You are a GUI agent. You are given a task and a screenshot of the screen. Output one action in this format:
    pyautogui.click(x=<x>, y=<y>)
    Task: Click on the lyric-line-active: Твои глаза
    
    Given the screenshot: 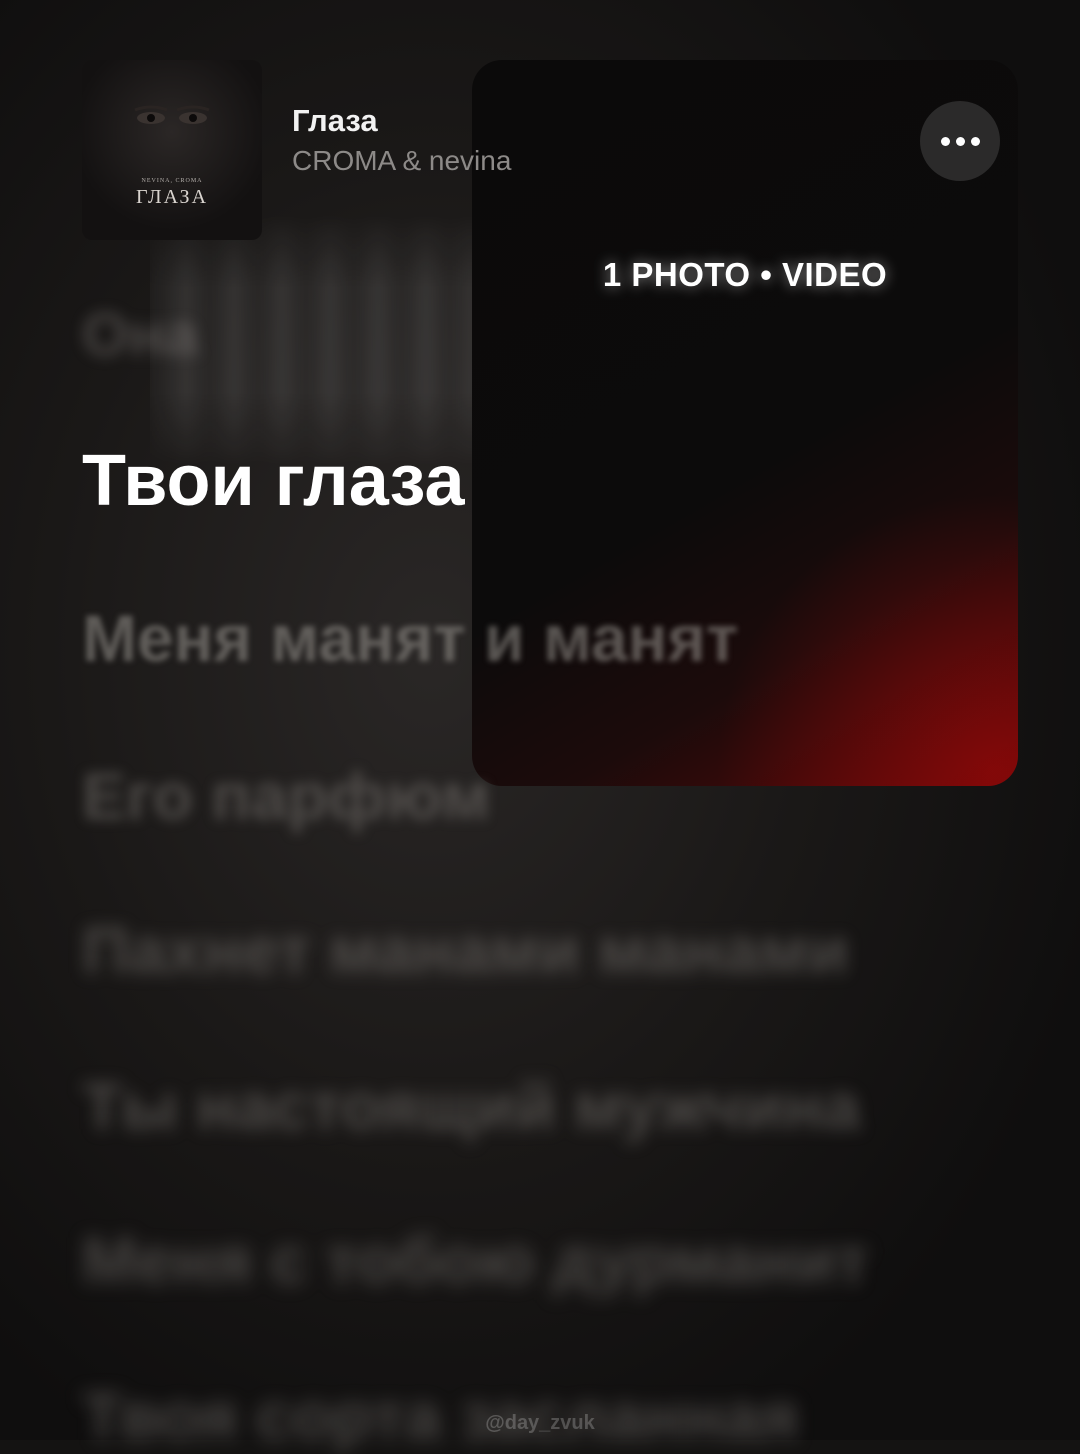 What is the action you would take?
    pyautogui.click(x=273, y=481)
    